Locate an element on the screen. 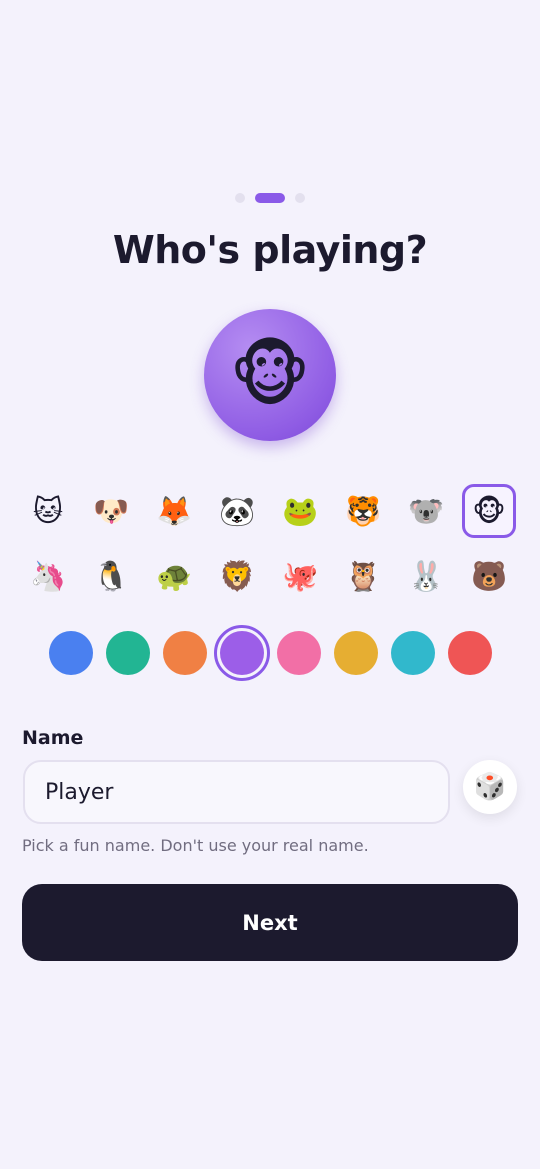  color-swatch-red is located at coordinates (470, 653).